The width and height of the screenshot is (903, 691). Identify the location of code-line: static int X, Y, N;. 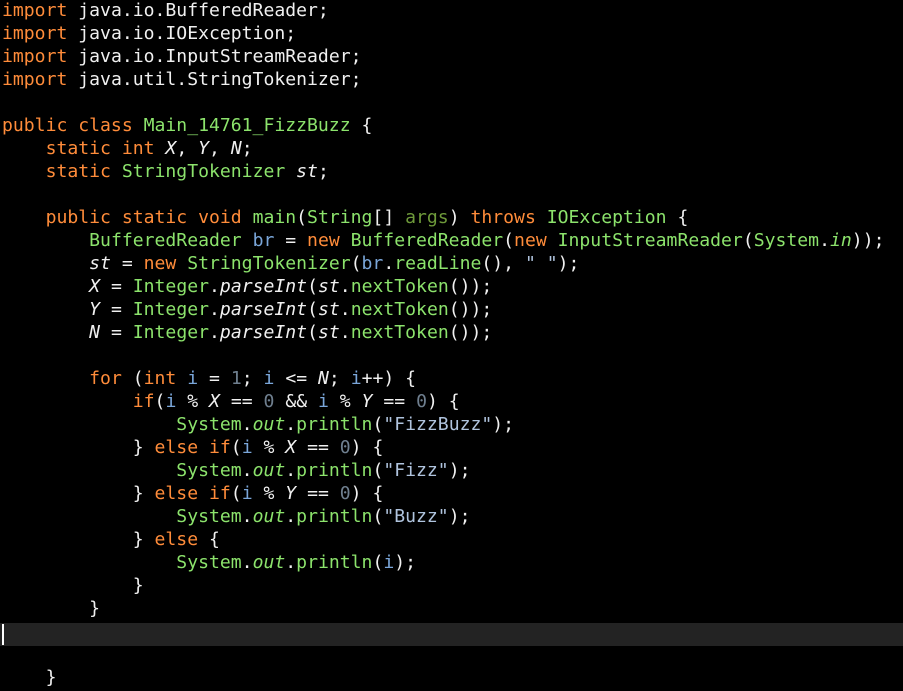
(127, 148).